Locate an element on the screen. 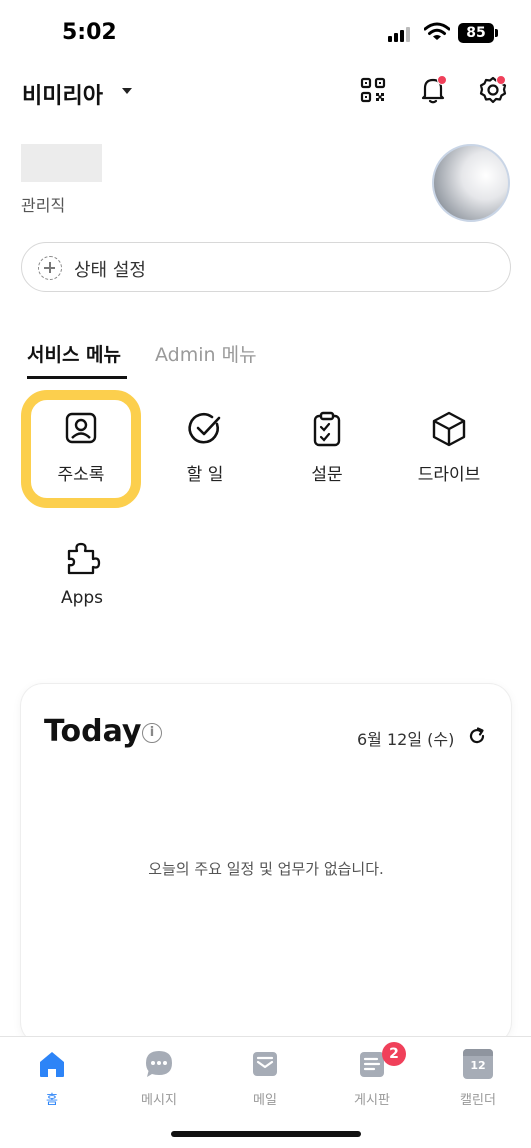 This screenshot has height=1148, width=531. nav-label: 캘린더 is located at coordinates (478, 1100).